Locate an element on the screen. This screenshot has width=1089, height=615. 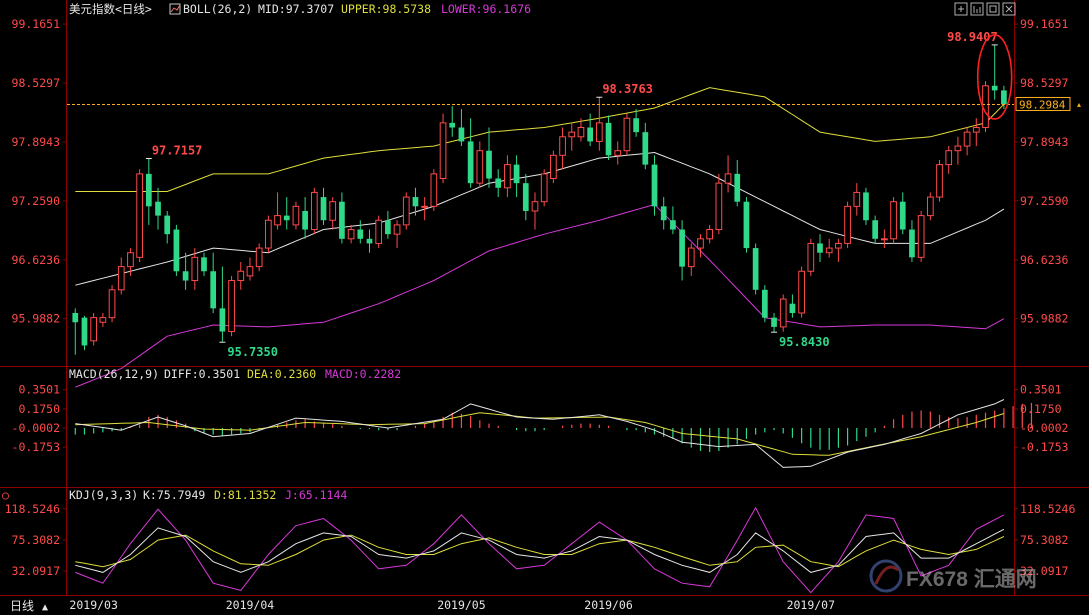
price-axis-label-right: 95.9882 is located at coordinates (1044, 319).